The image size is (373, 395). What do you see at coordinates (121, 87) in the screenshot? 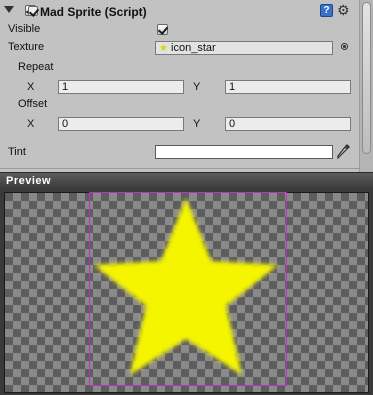
I see `repeat-x-input: 1` at bounding box center [121, 87].